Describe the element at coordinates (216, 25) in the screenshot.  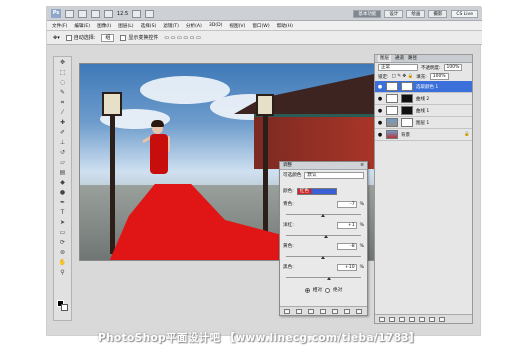
I see `menu-3d: 3D(D)` at that location.